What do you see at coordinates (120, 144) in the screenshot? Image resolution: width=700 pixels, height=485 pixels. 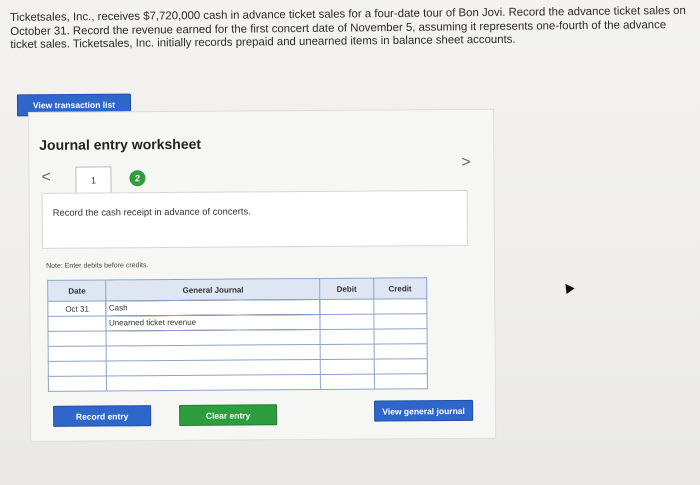 I see `worksheet-title: Journal entry worksheet` at bounding box center [120, 144].